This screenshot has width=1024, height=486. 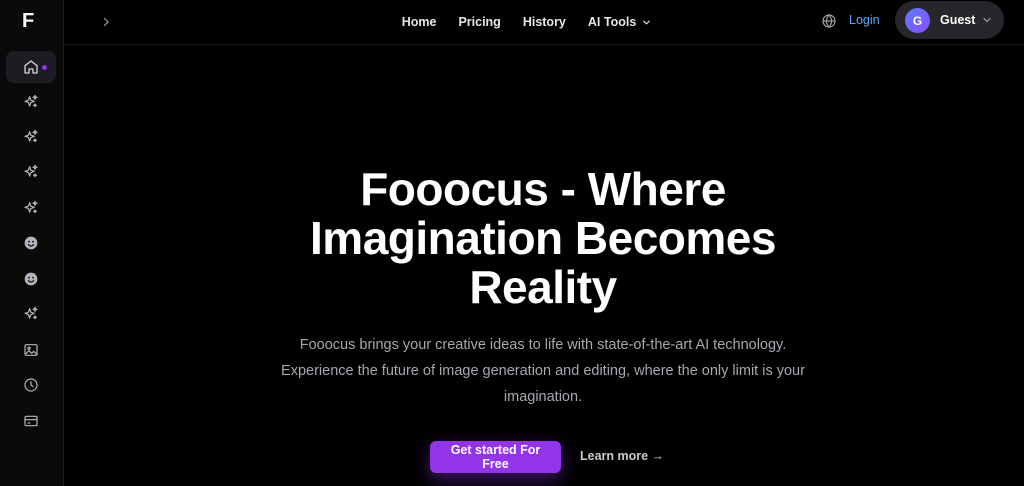 I want to click on sidebar-item-images, so click(x=31, y=350).